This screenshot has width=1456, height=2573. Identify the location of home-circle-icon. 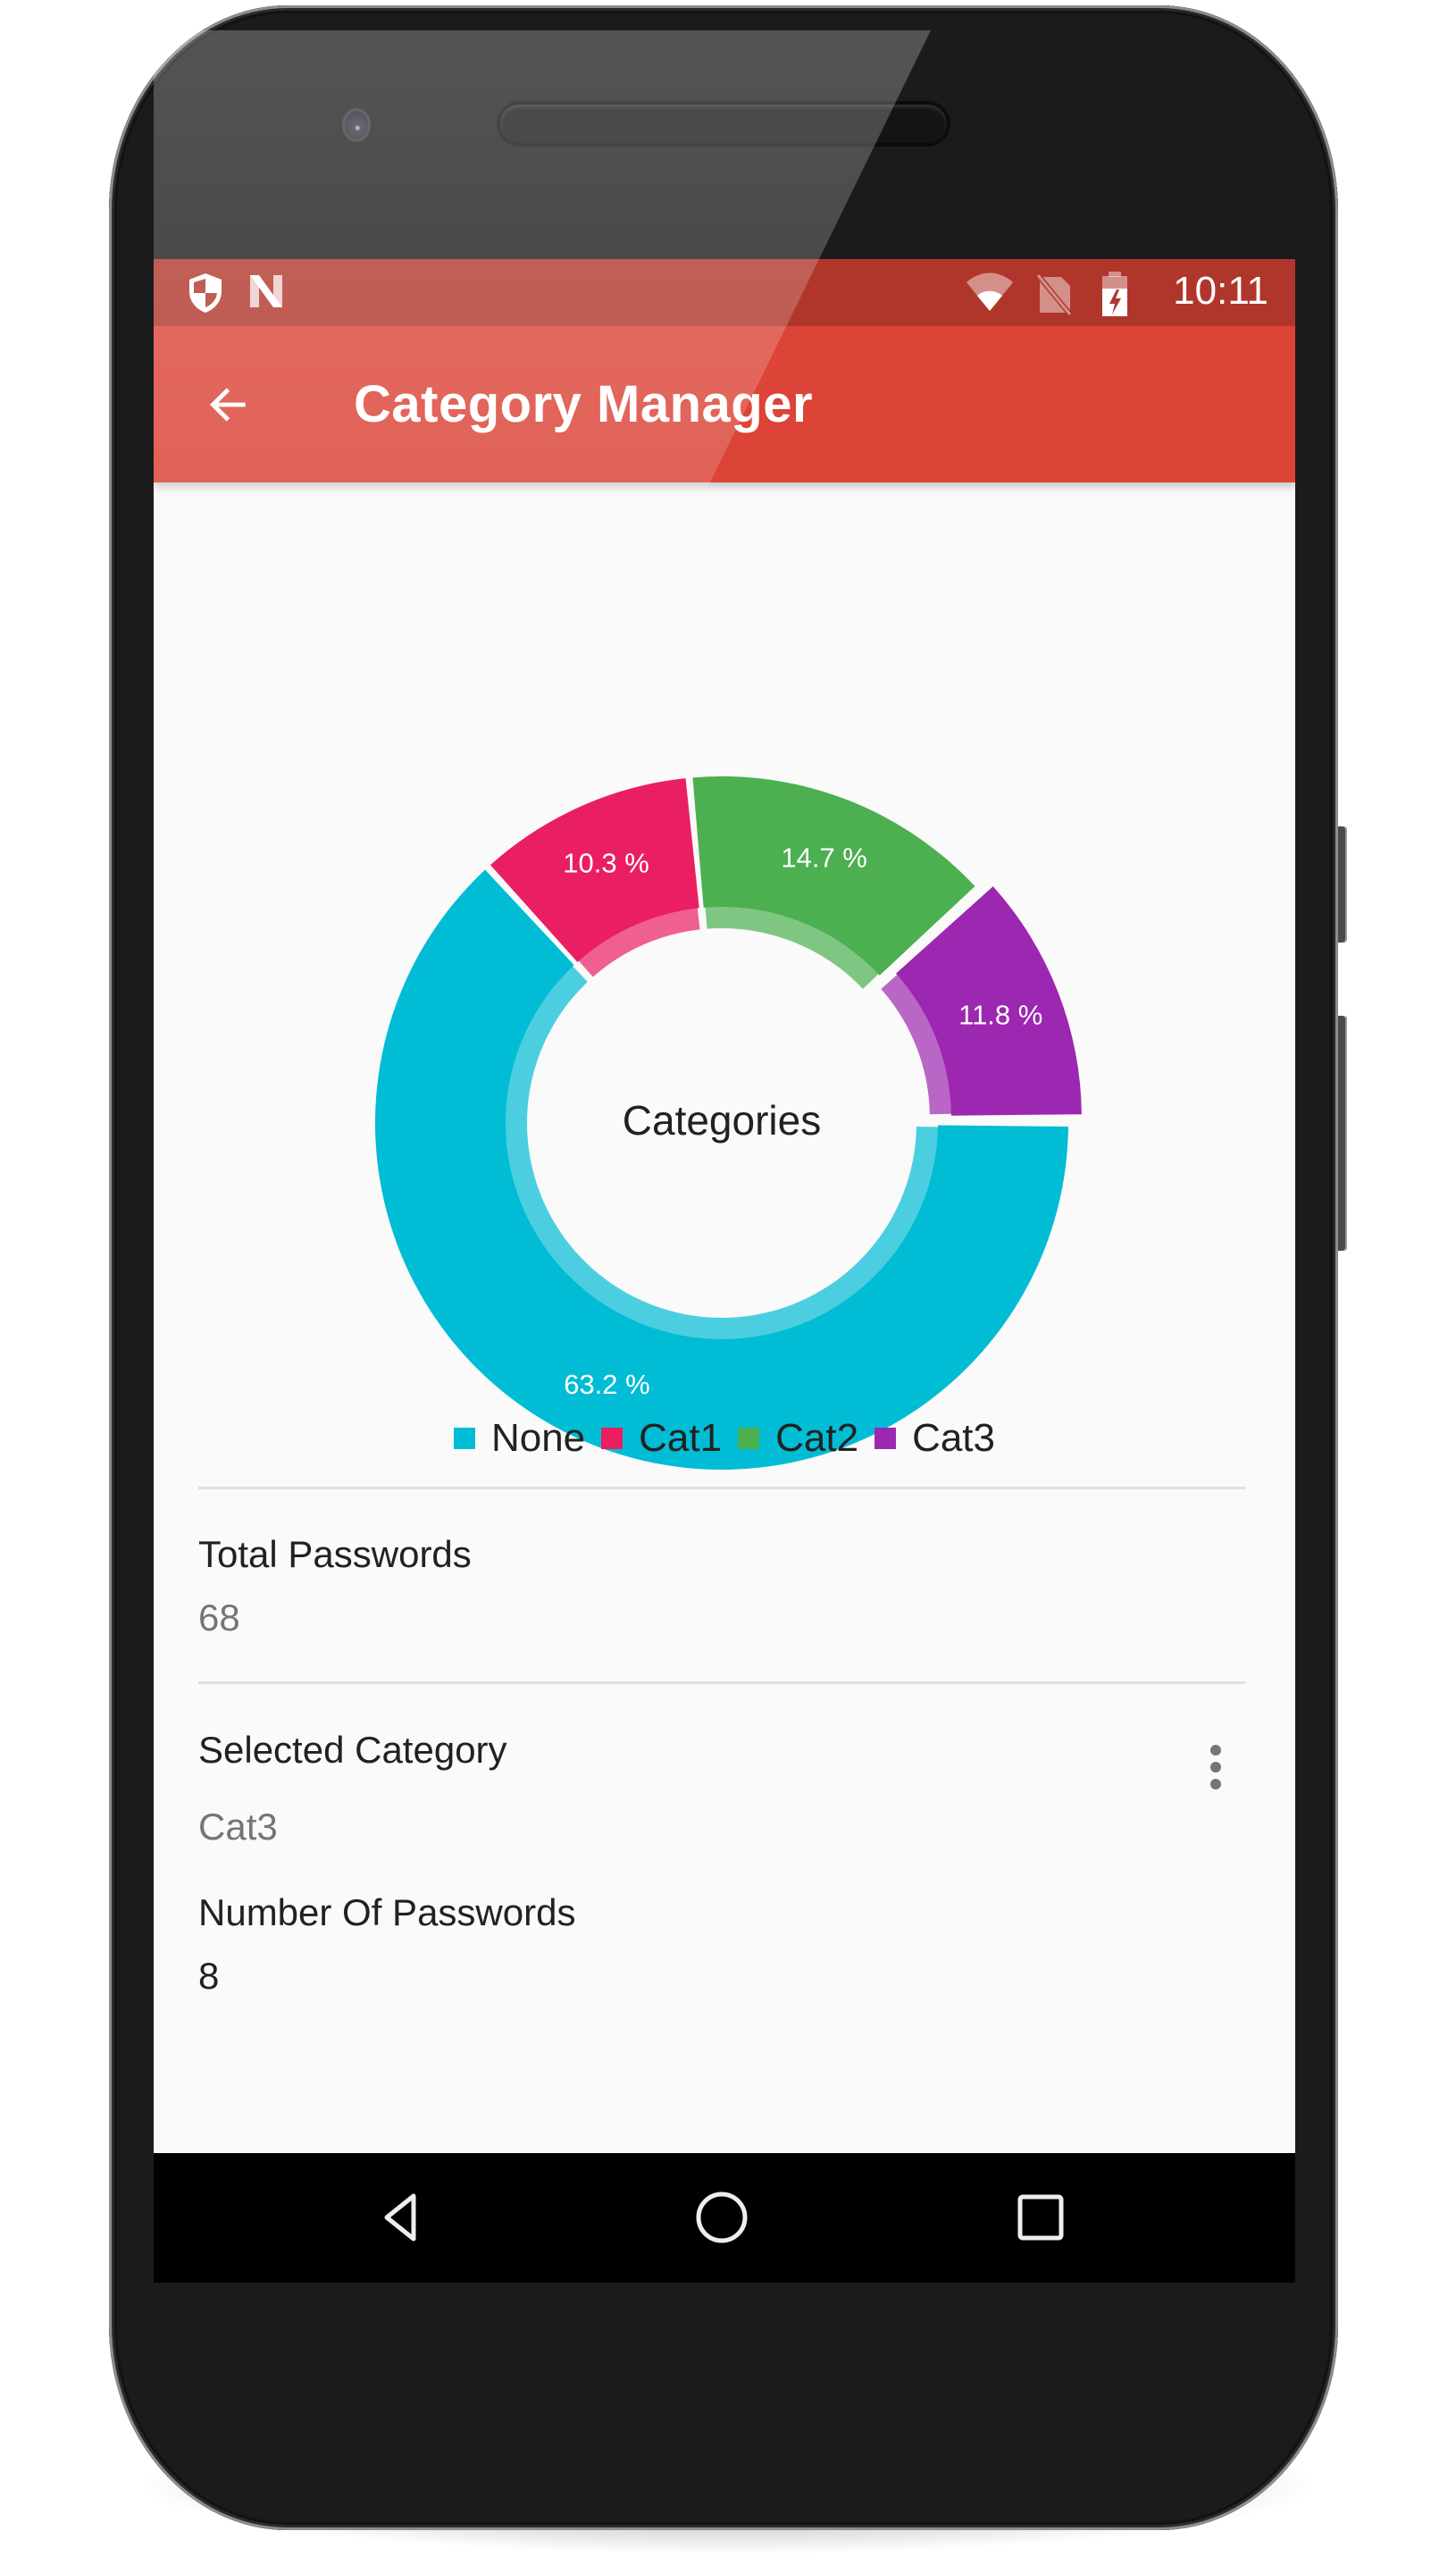
(722, 2217).